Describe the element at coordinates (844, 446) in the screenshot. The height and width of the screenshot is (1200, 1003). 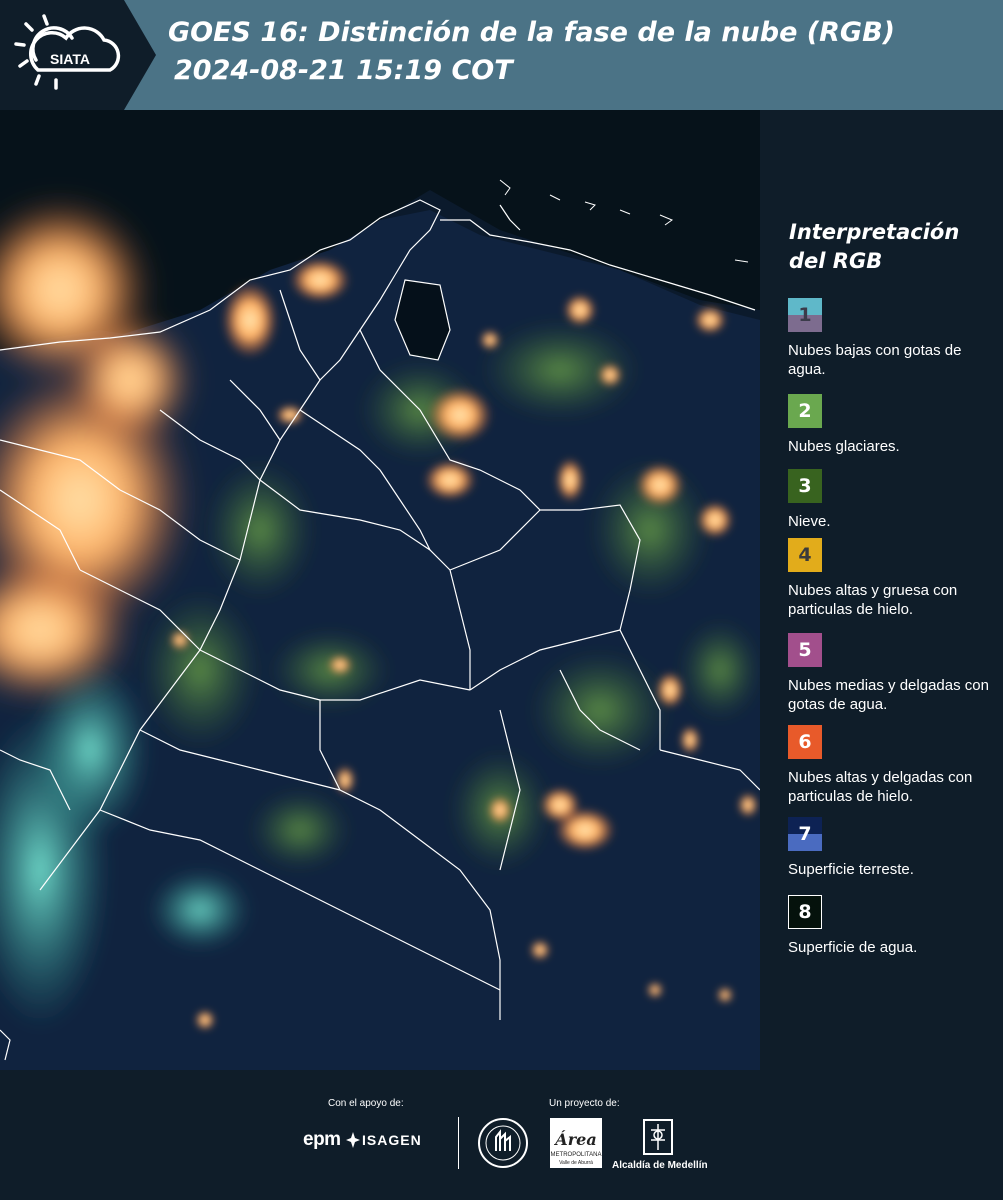
I see `legend-label: Nubes glaciares.` at that location.